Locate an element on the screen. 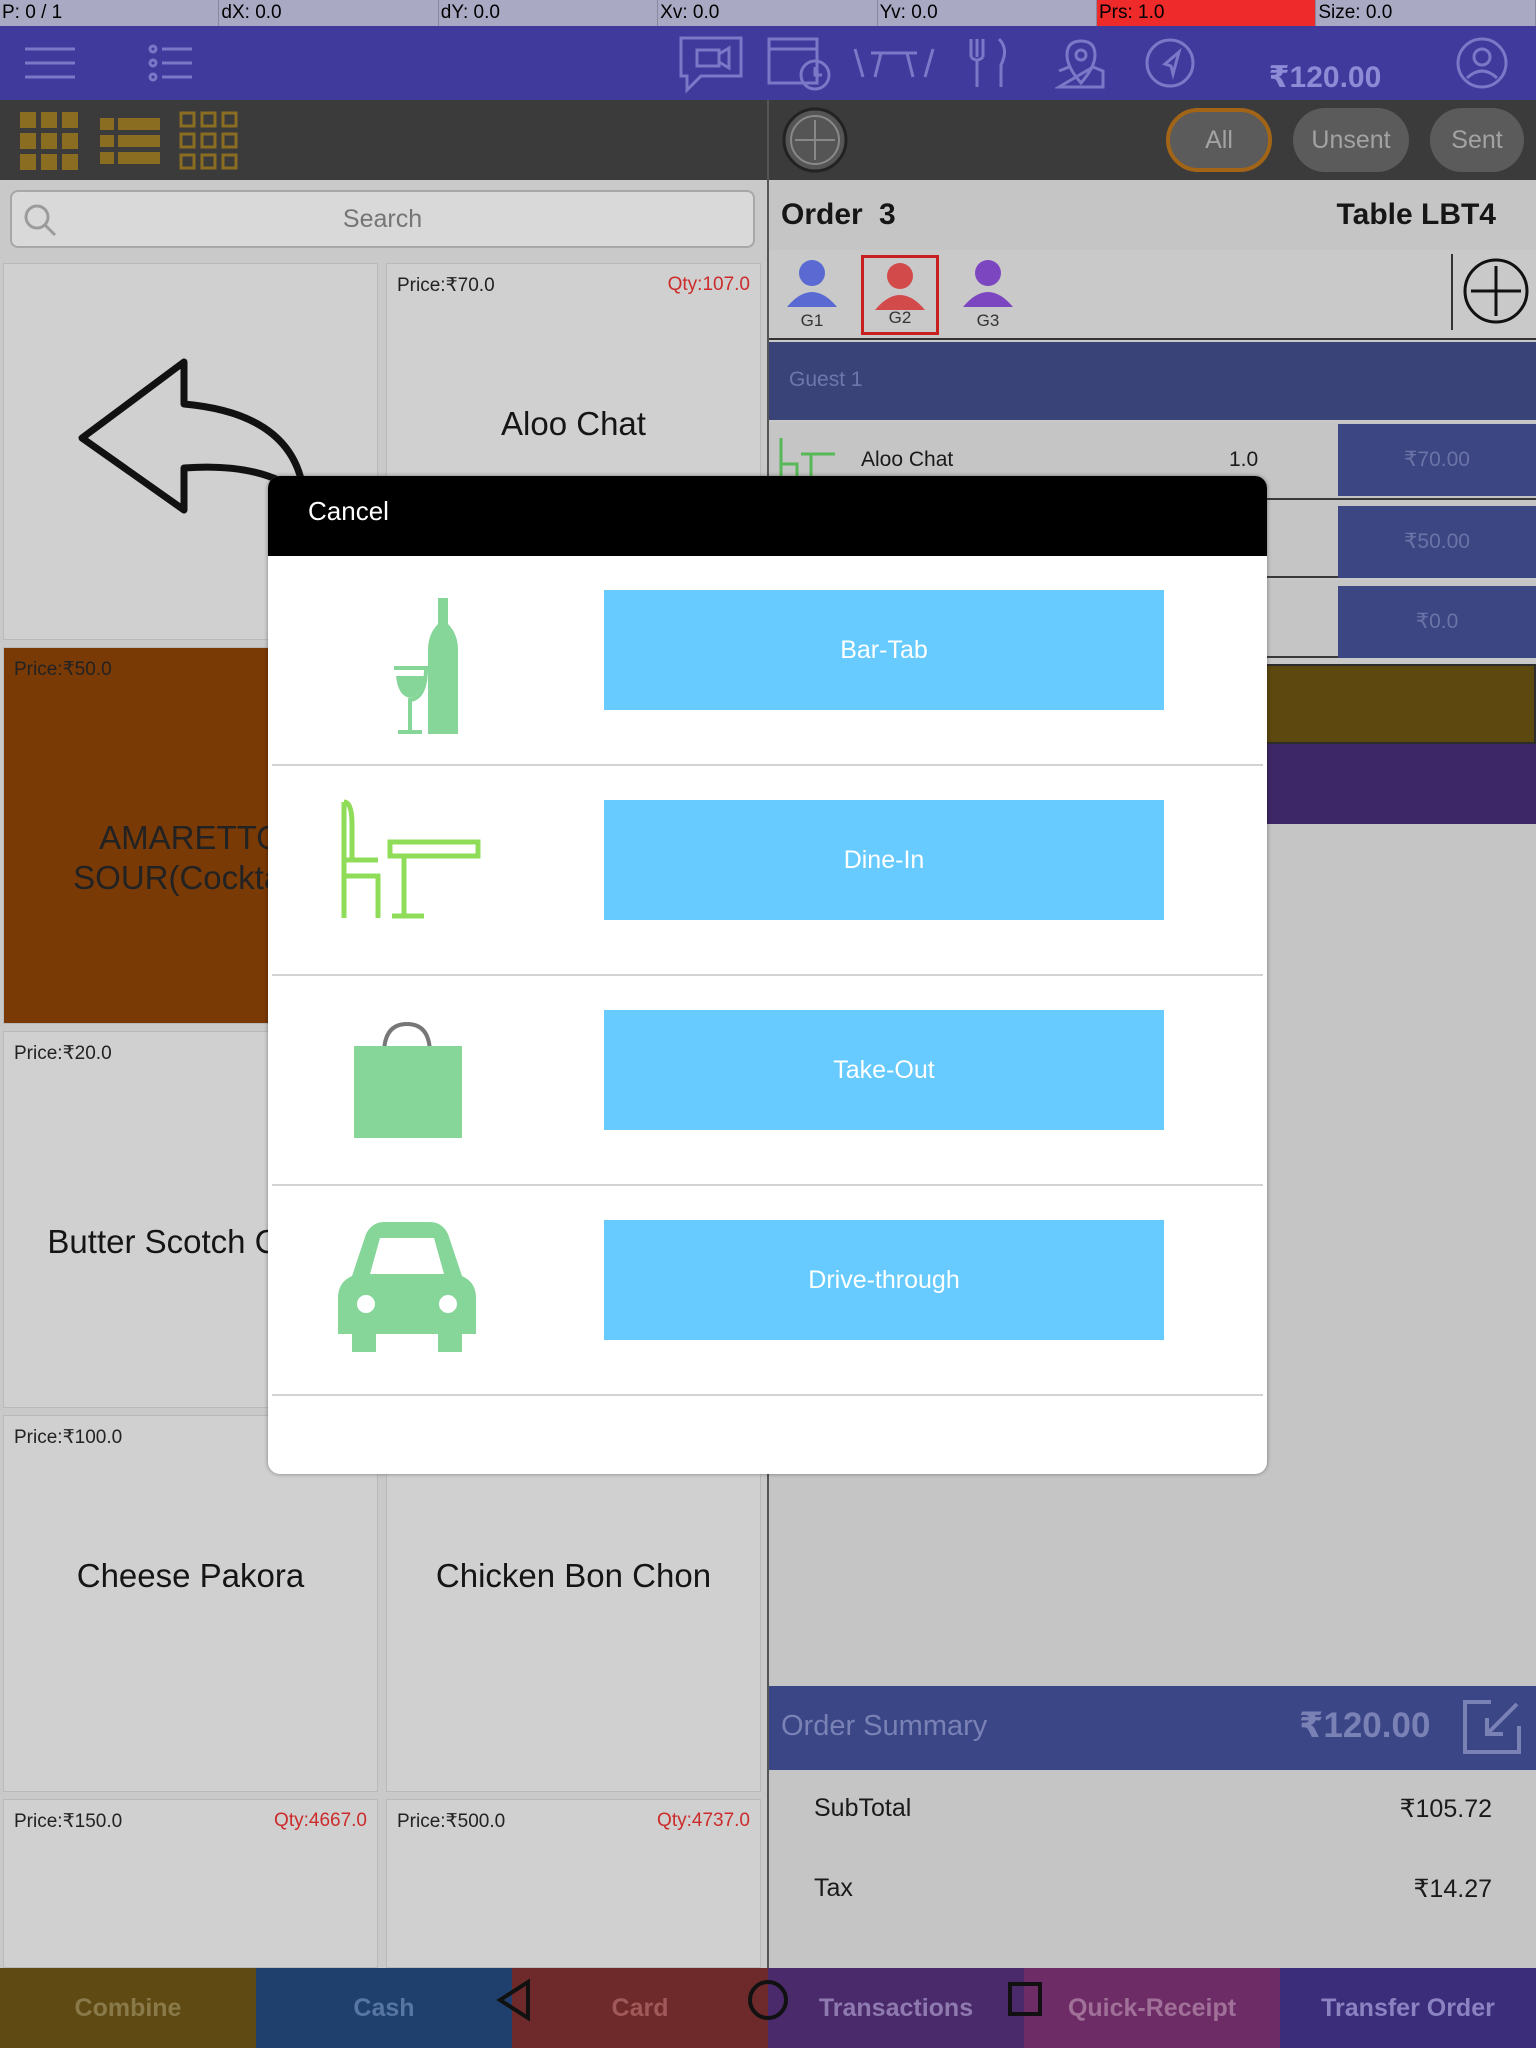 This screenshot has width=1536, height=2048. filter-unsent-button: Unsent is located at coordinates (1351, 140).